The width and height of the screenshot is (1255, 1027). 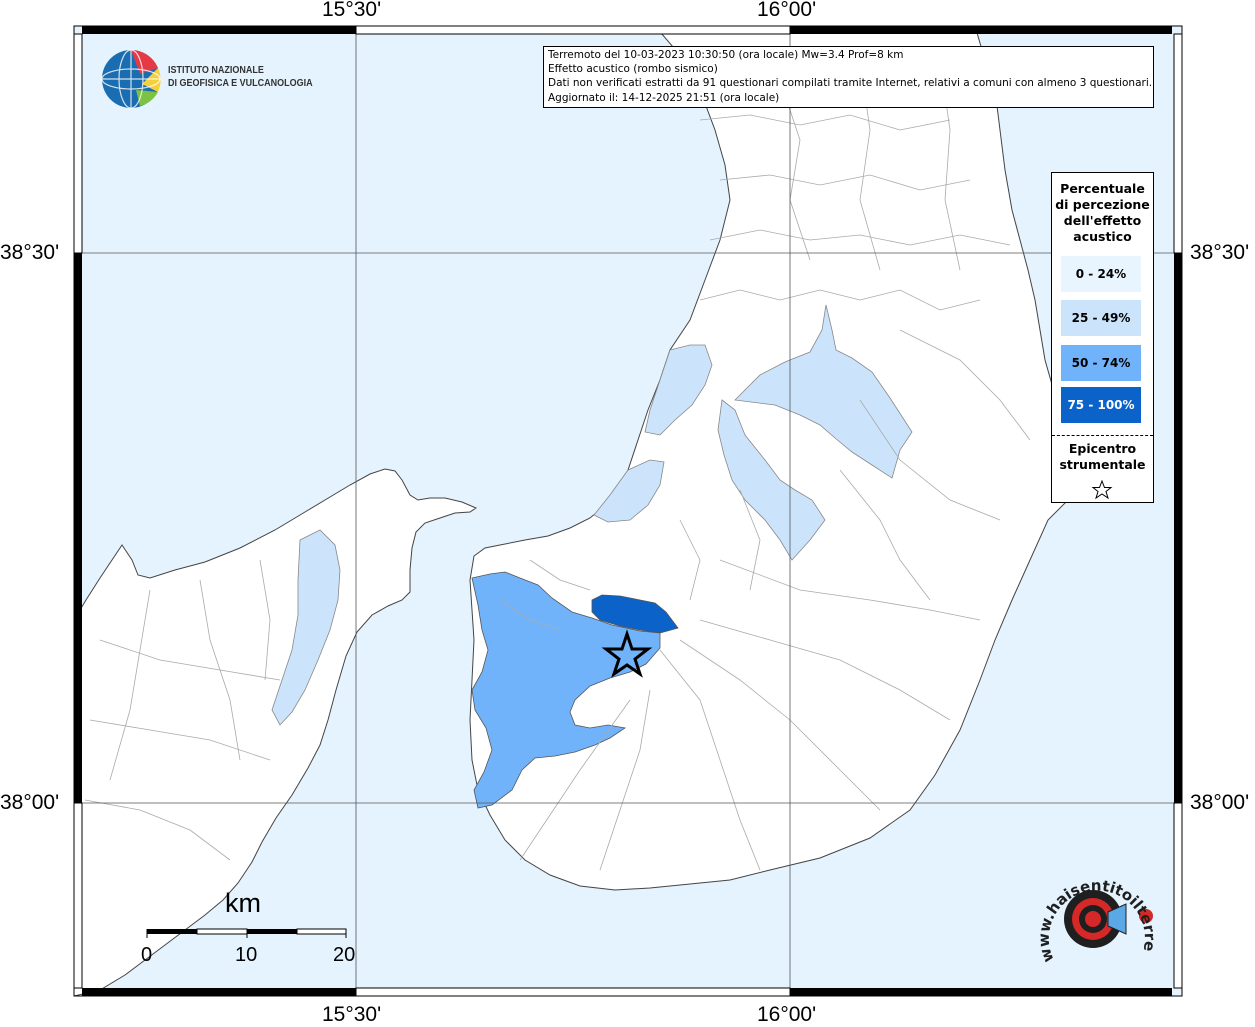 What do you see at coordinates (1220, 252) in the screenshot?
I see `lat-label-right-1: 38°30'` at bounding box center [1220, 252].